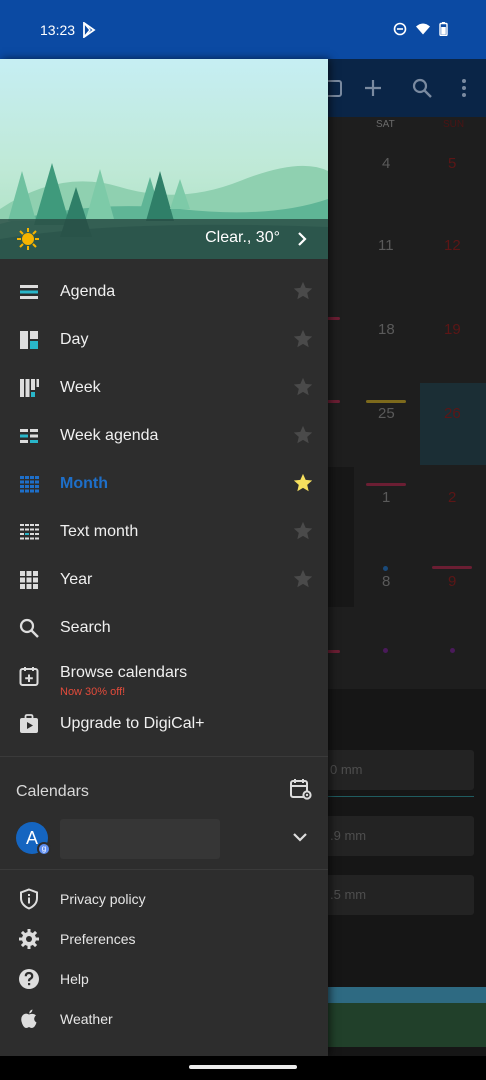 The height and width of the screenshot is (1080, 486). What do you see at coordinates (302, 239) in the screenshot?
I see `chevron-right-icon` at bounding box center [302, 239].